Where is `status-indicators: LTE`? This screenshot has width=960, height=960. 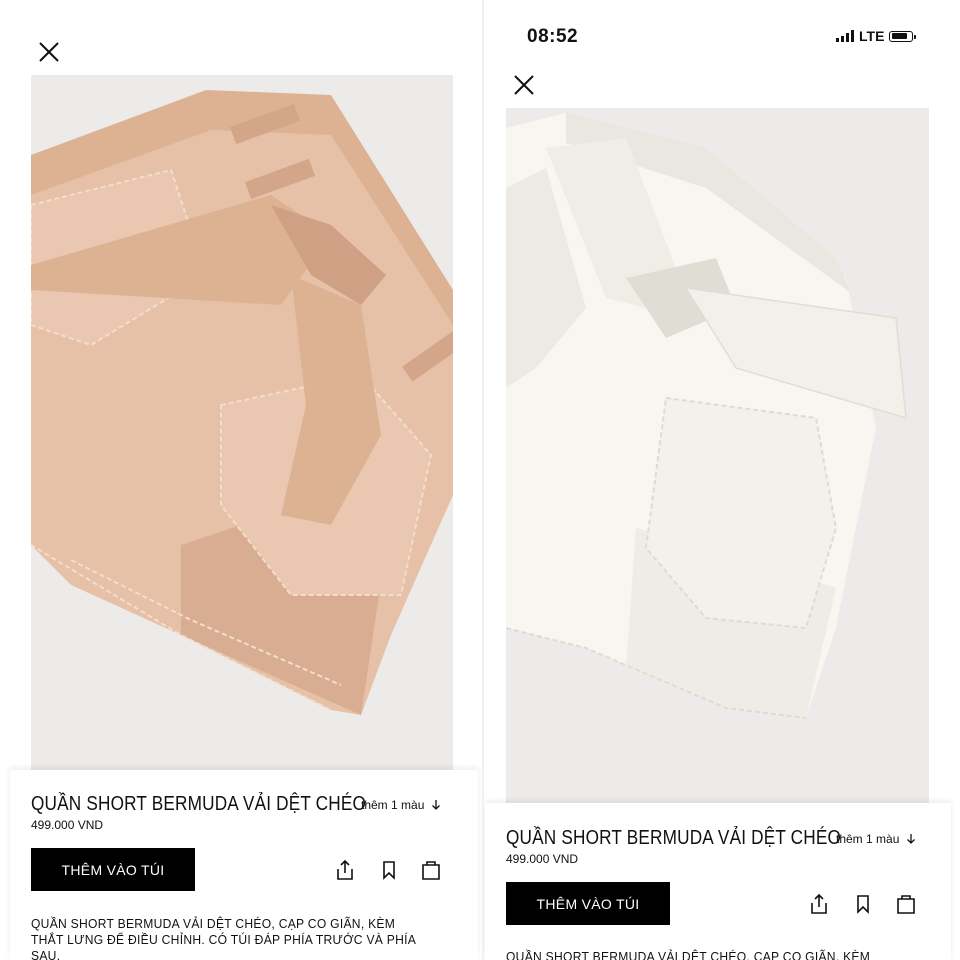 status-indicators: LTE is located at coordinates (876, 36).